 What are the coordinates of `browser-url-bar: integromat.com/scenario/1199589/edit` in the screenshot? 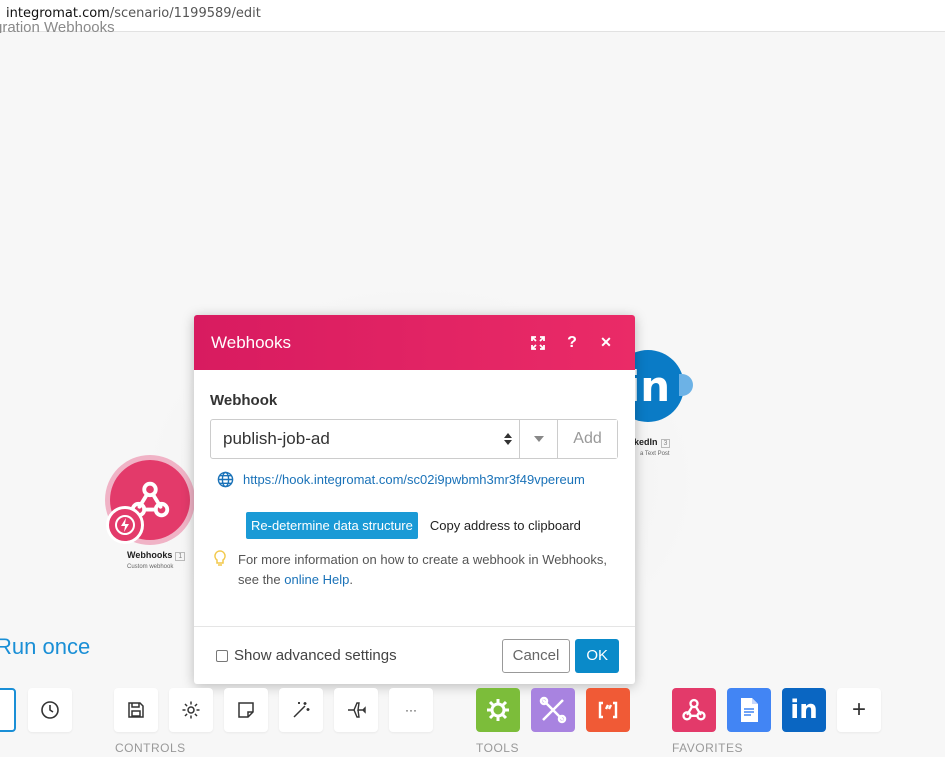 It's located at (472, 16).